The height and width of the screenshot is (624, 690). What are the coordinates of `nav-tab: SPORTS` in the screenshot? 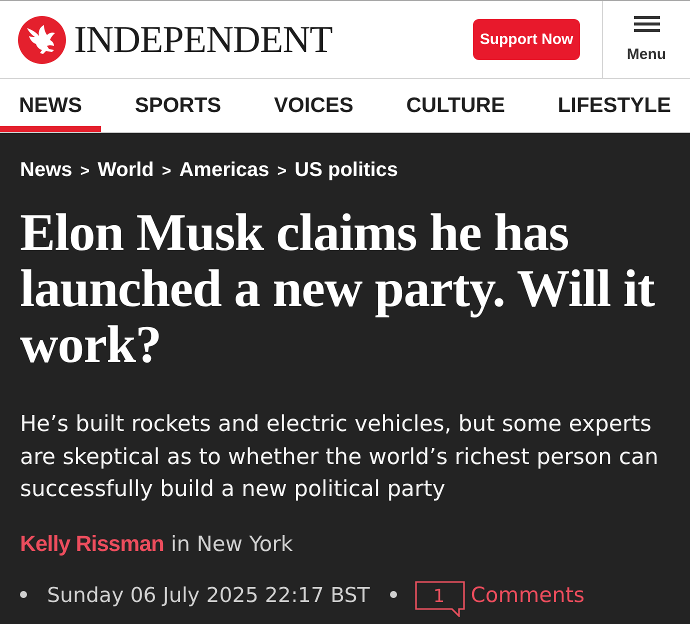 It's located at (178, 105).